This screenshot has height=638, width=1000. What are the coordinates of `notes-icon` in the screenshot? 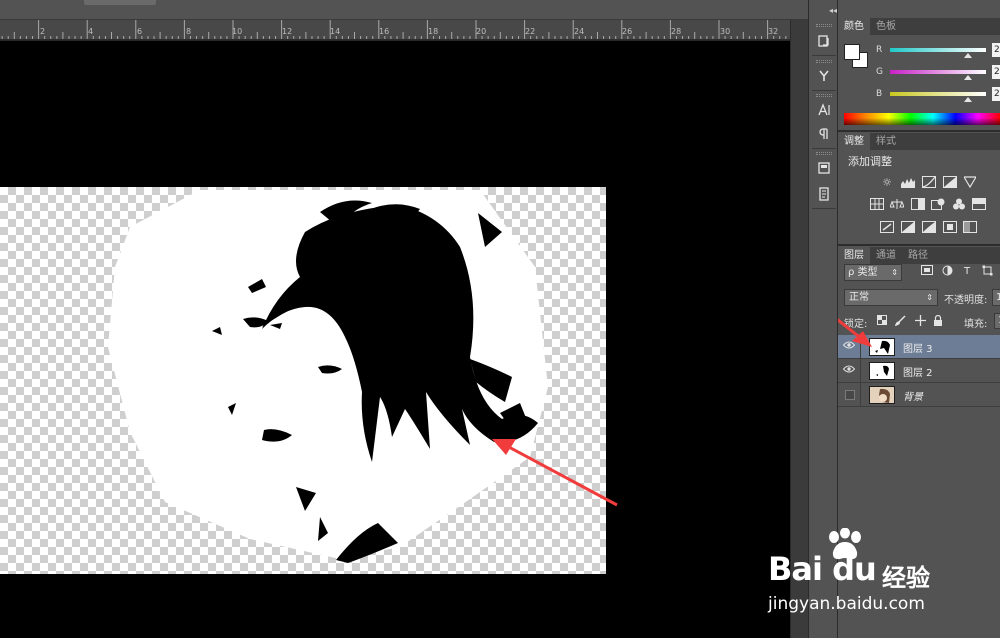 It's located at (824, 194).